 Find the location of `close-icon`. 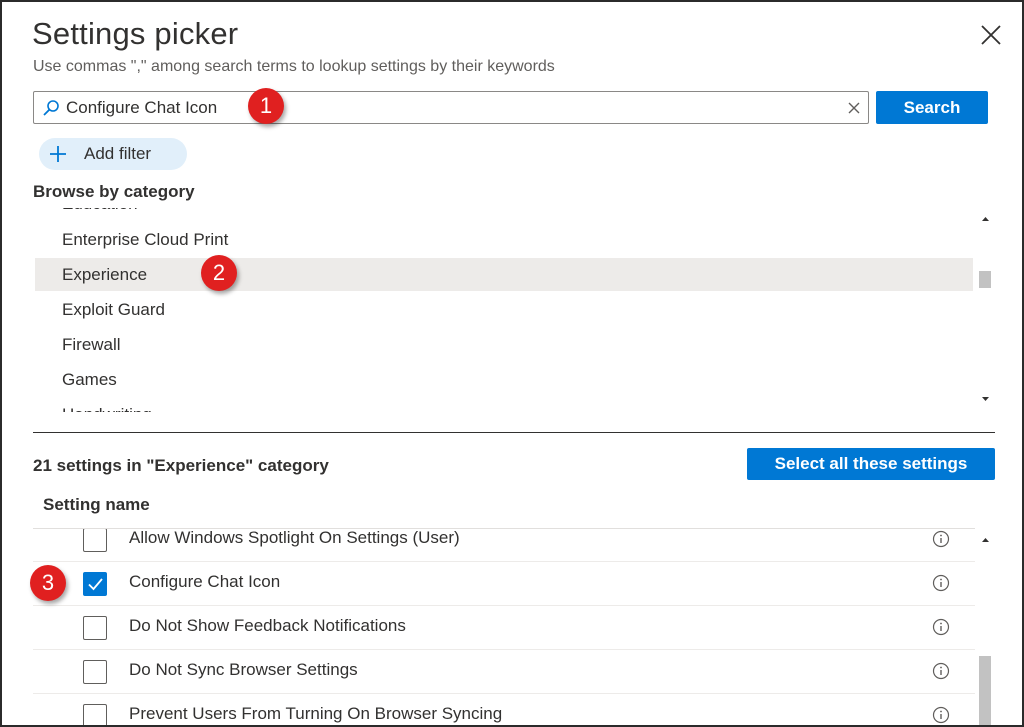

close-icon is located at coordinates (991, 35).